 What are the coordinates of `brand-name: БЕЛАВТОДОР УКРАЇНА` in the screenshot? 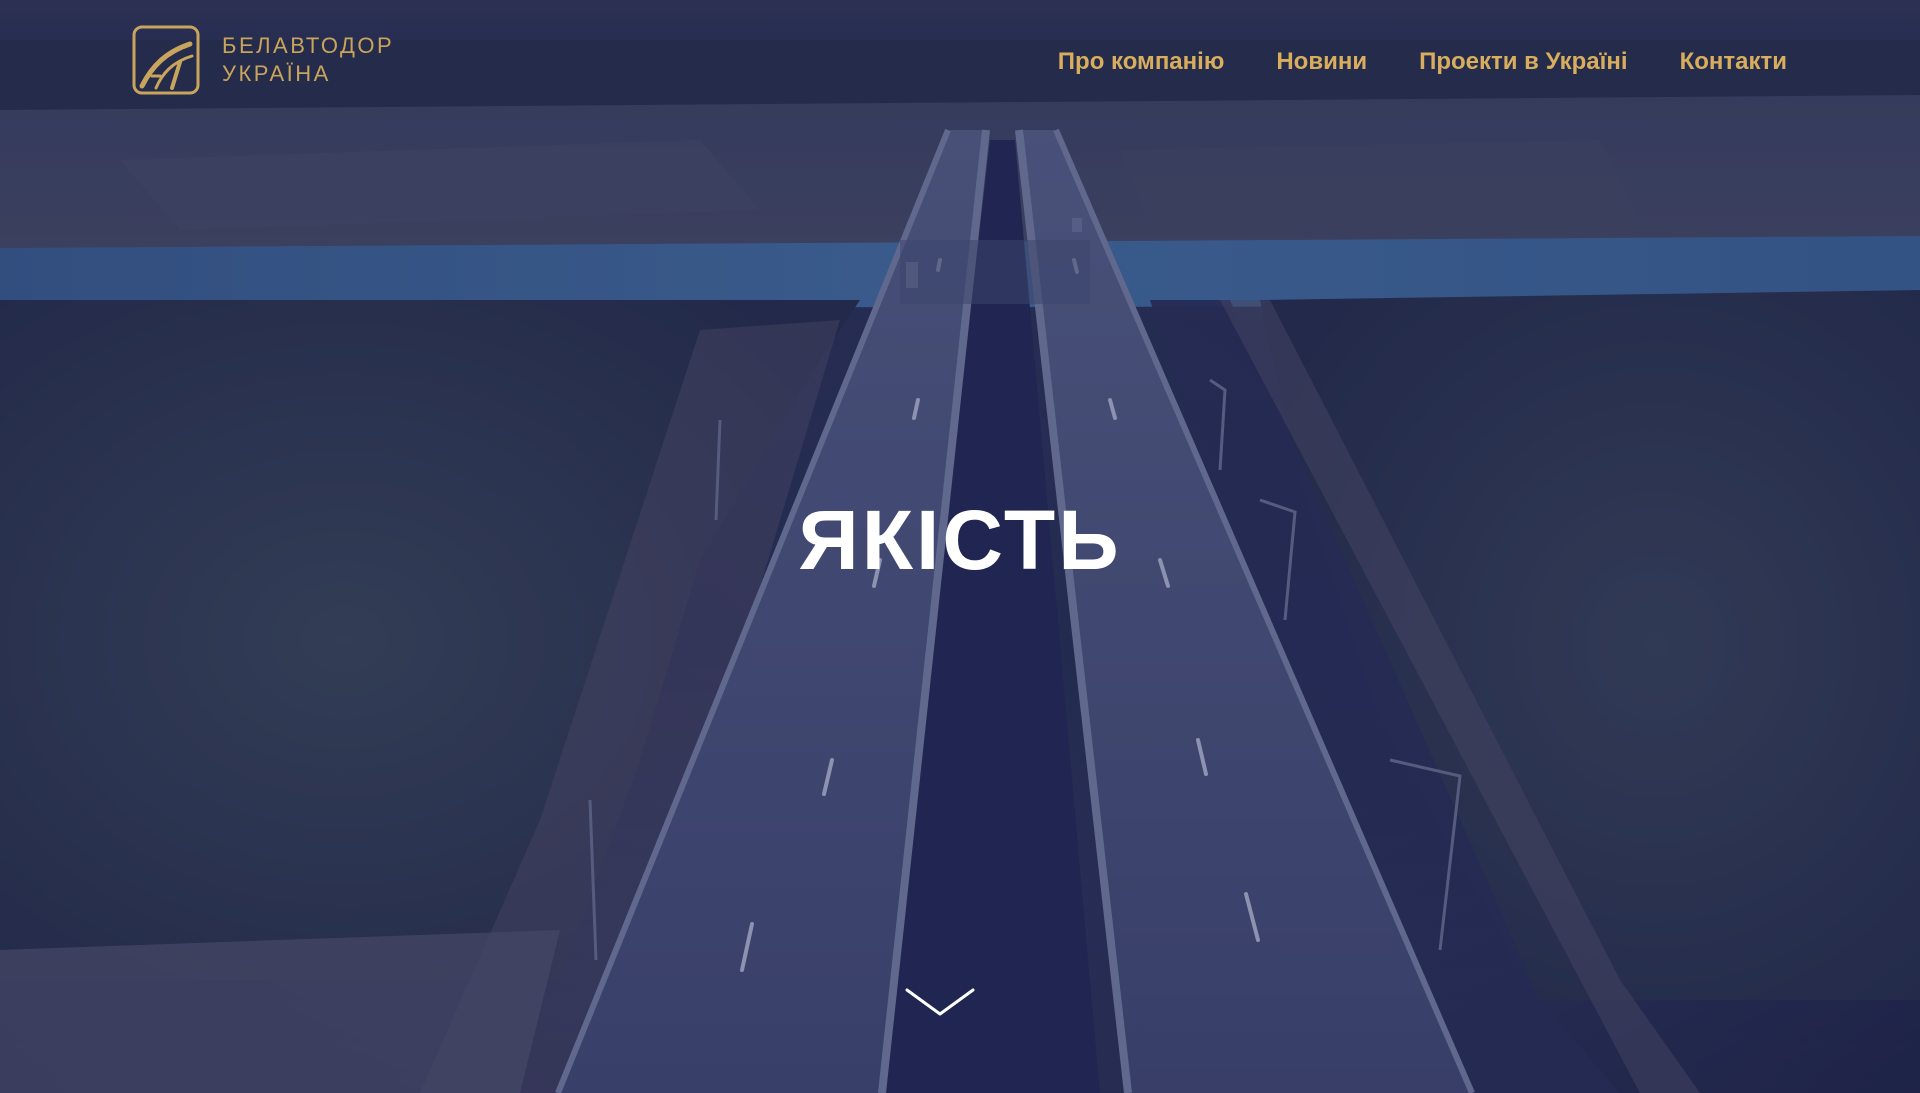 It's located at (308, 60).